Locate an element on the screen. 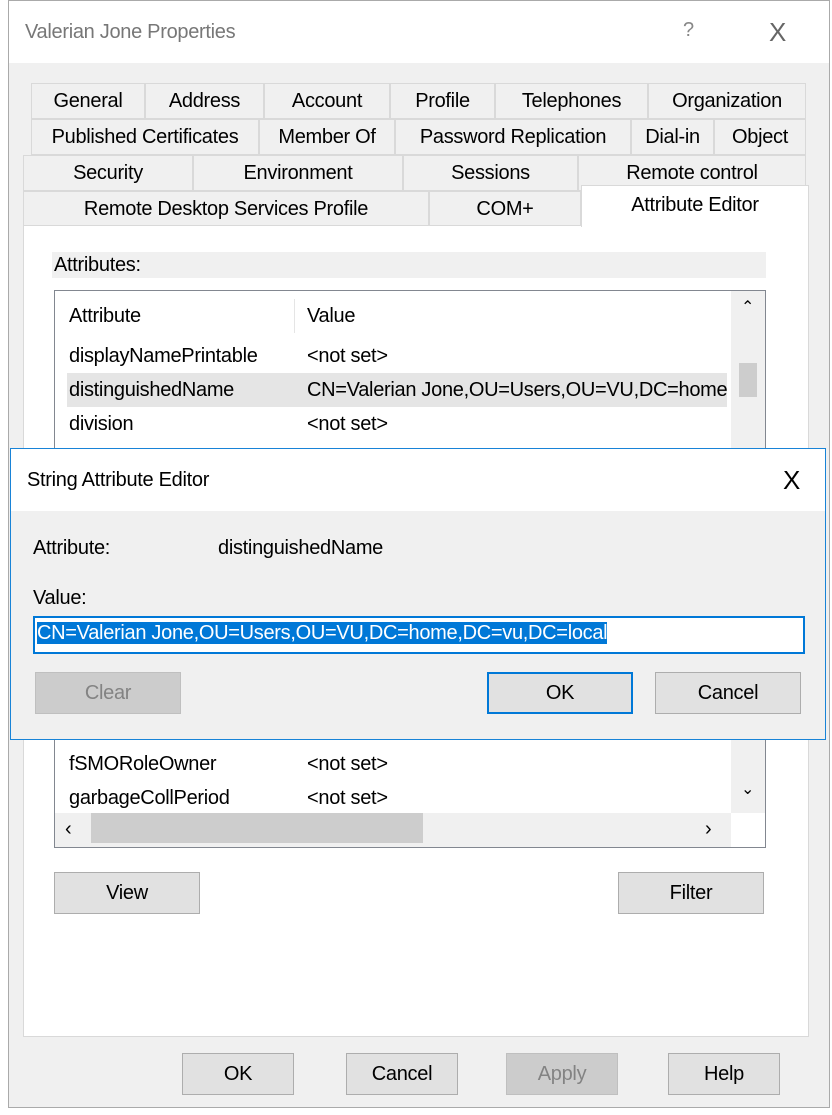  tab-account: Account is located at coordinates (327, 101).